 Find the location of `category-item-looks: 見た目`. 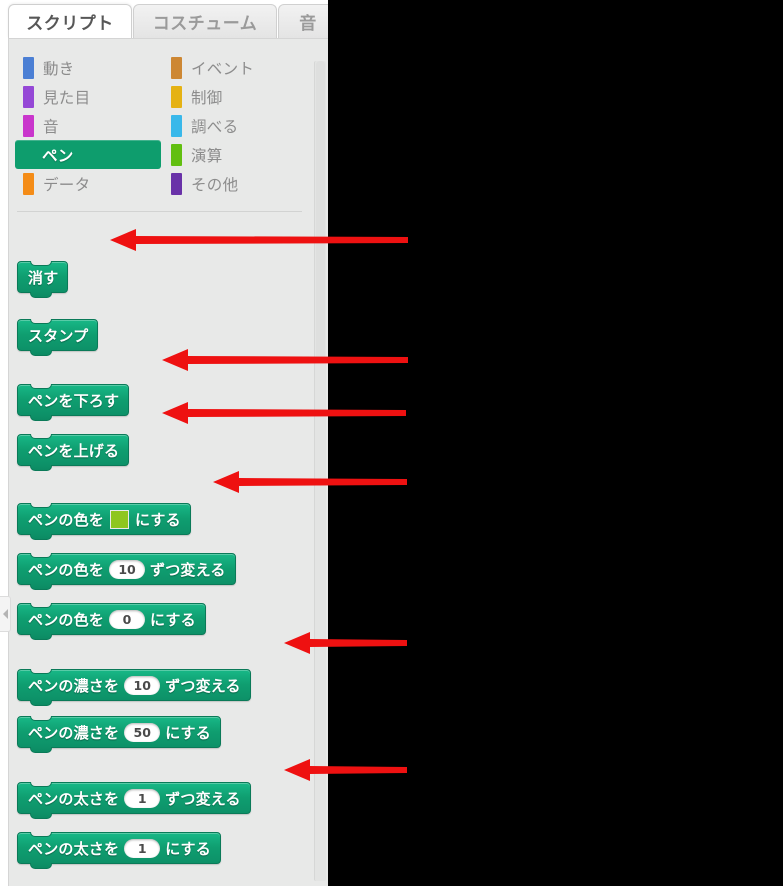

category-item-looks: 見た目 is located at coordinates (88, 96).